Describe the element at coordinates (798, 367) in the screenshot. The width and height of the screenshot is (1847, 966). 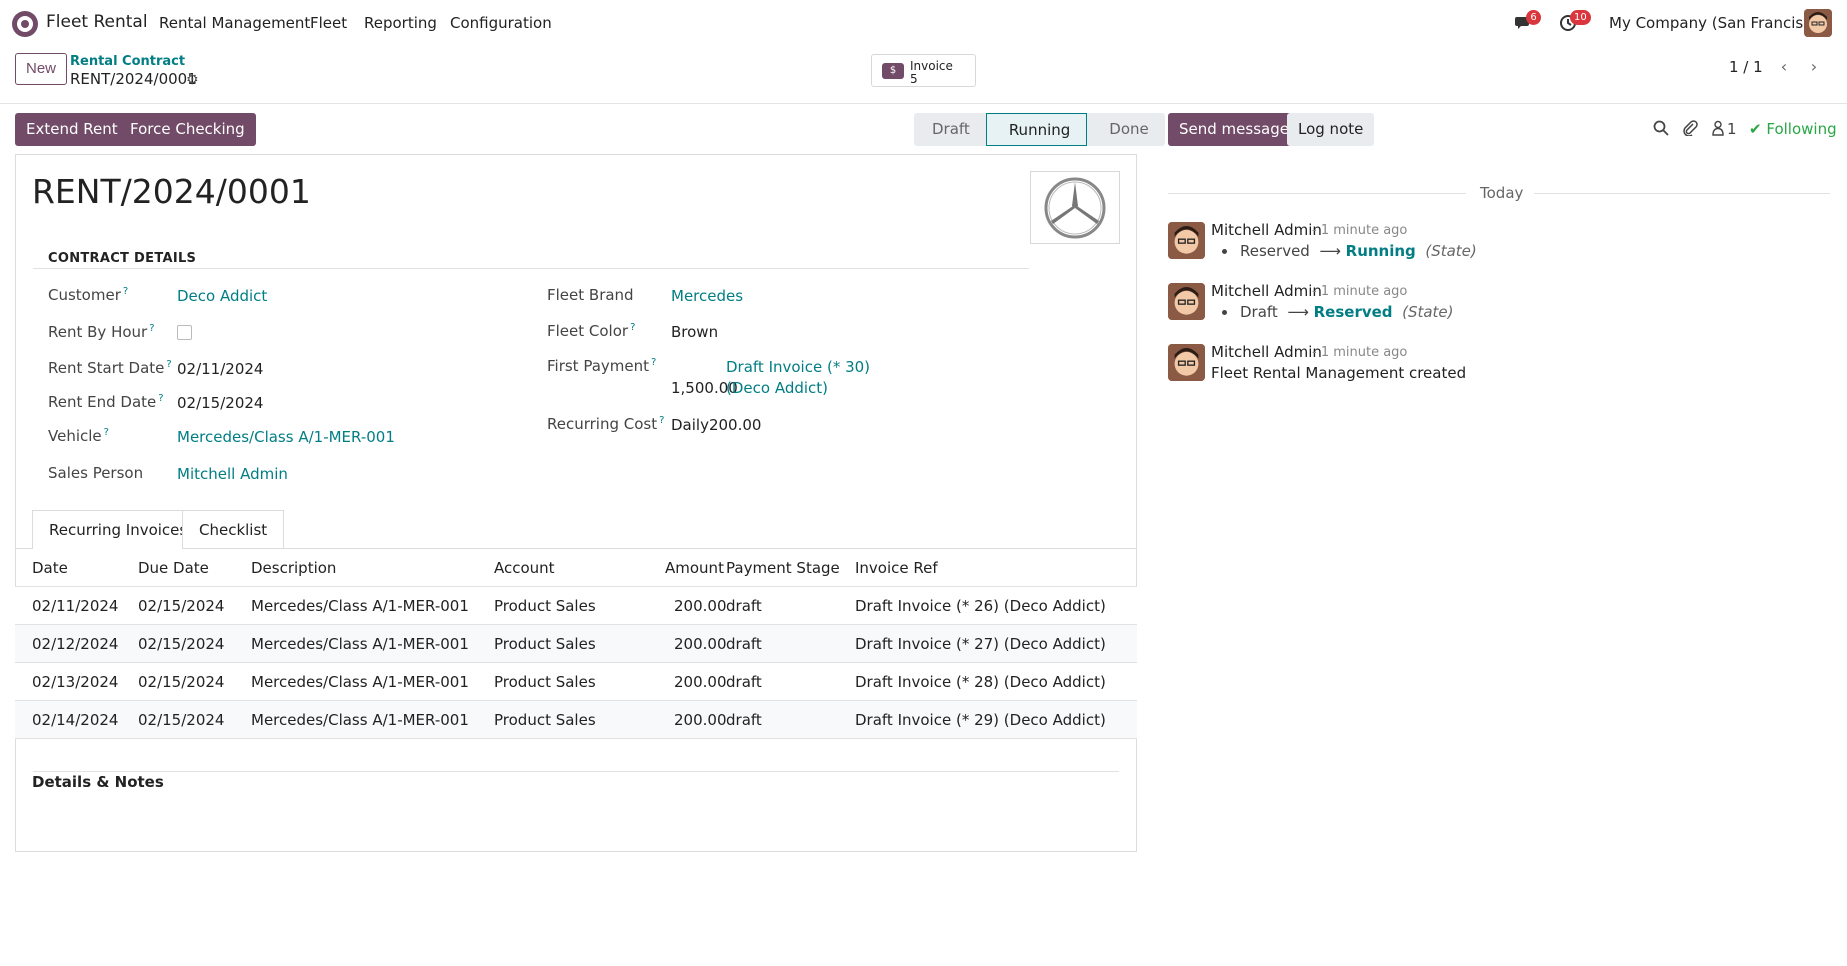
I see `first-payment-invoice: Draft Invoice (* 30)` at that location.